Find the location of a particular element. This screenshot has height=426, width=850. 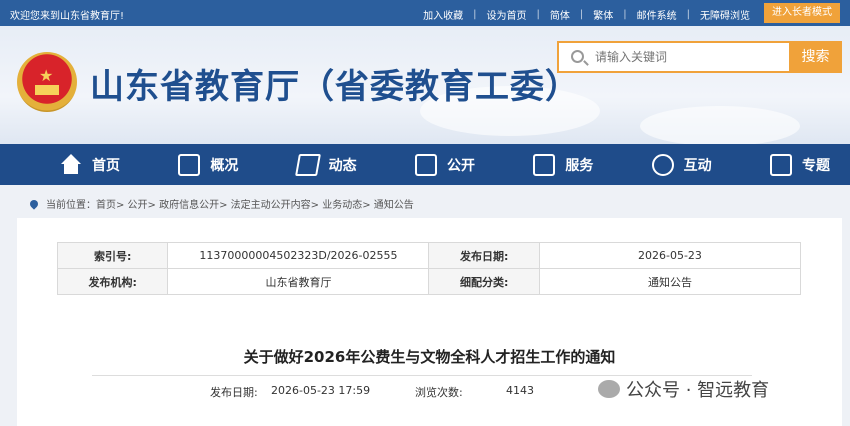

pubdate-label: 发布日期: is located at coordinates (484, 255).